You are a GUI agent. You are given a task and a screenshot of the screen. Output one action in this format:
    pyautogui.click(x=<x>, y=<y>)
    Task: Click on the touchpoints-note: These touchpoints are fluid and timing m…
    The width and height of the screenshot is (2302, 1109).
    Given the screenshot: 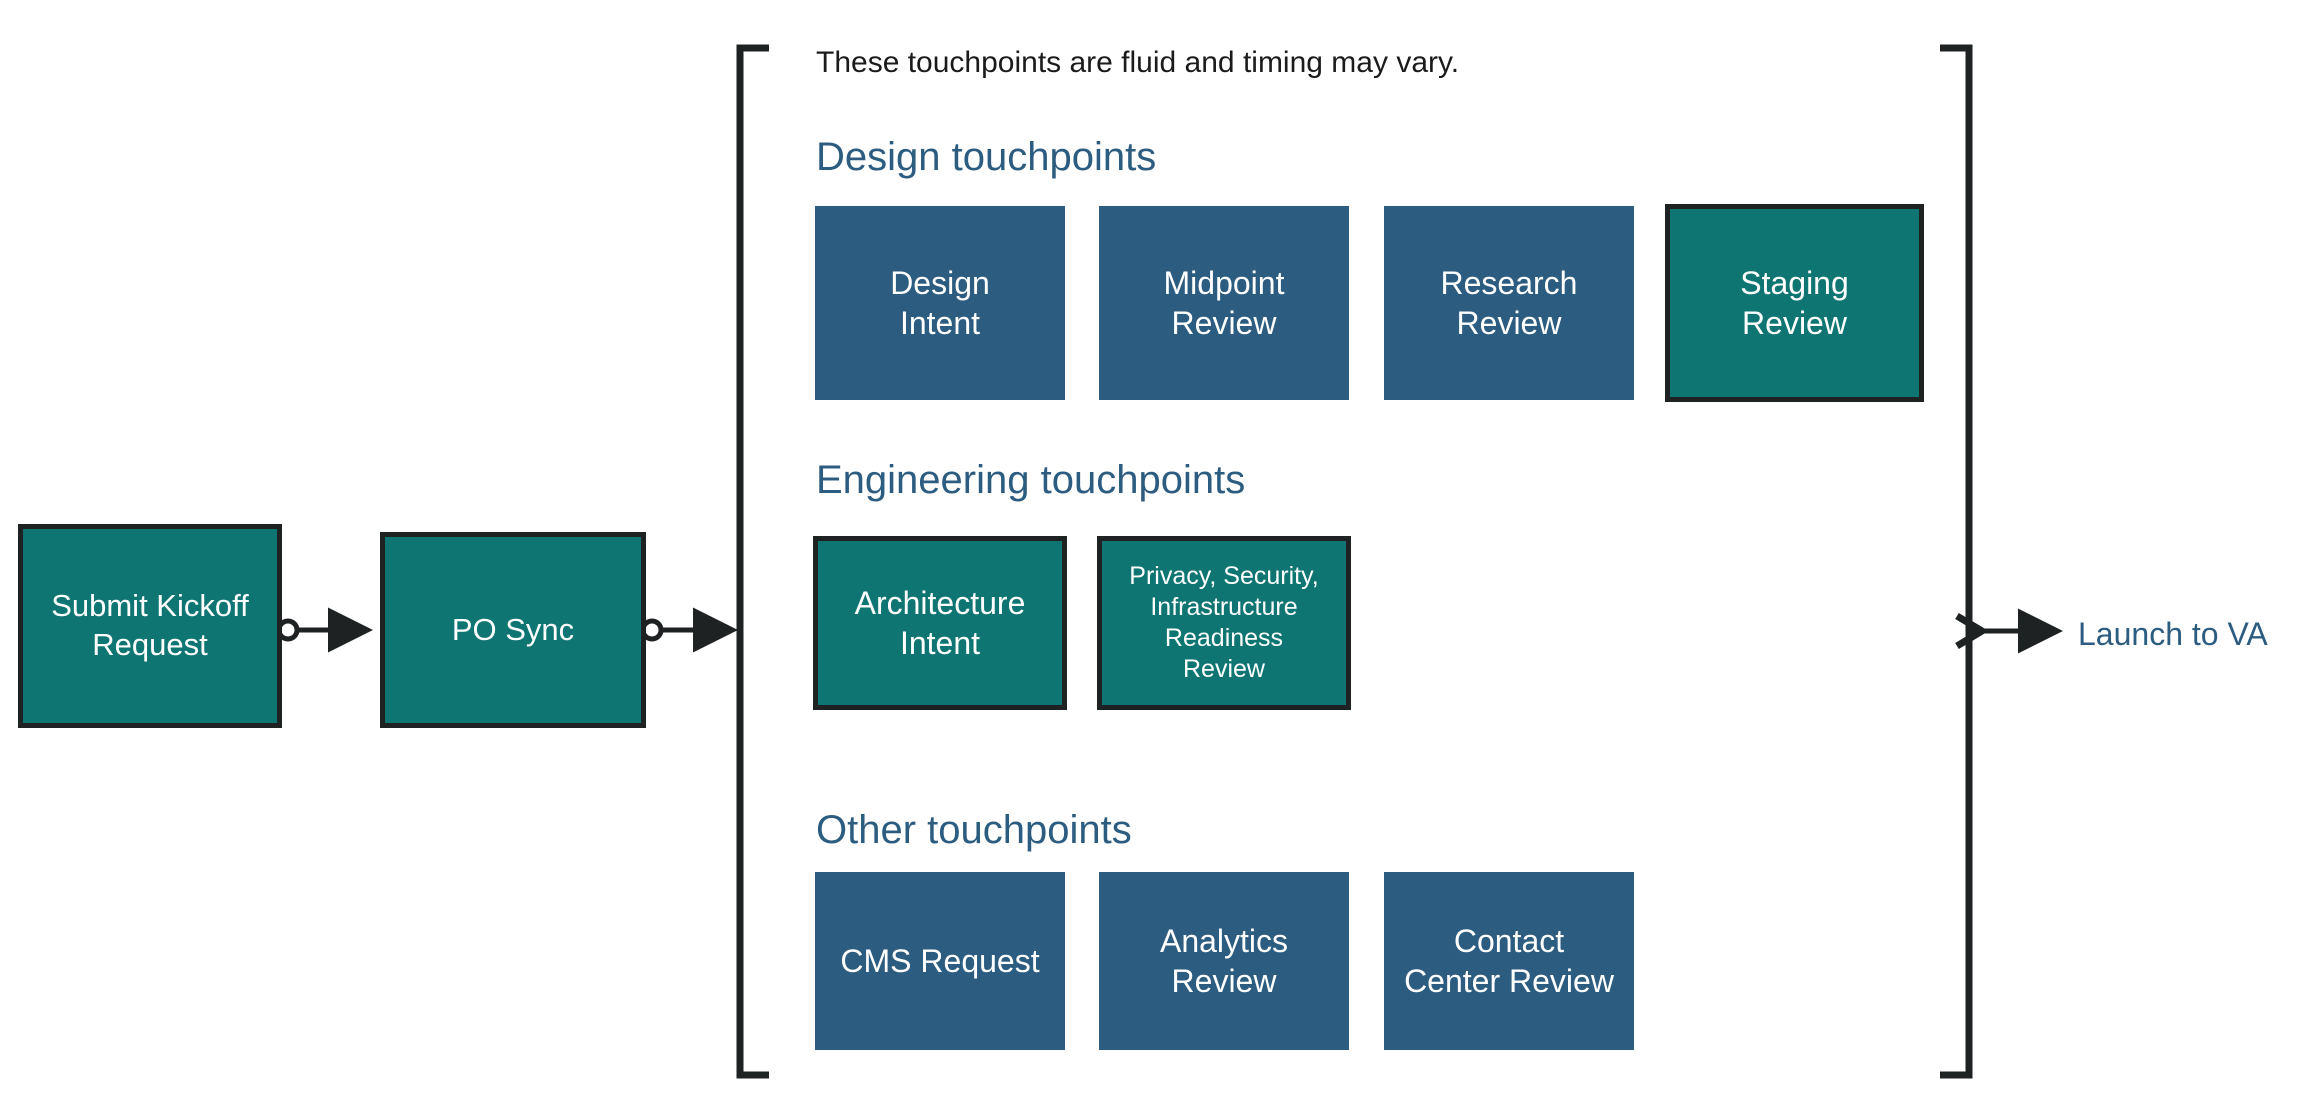 What is the action you would take?
    pyautogui.click(x=1138, y=62)
    